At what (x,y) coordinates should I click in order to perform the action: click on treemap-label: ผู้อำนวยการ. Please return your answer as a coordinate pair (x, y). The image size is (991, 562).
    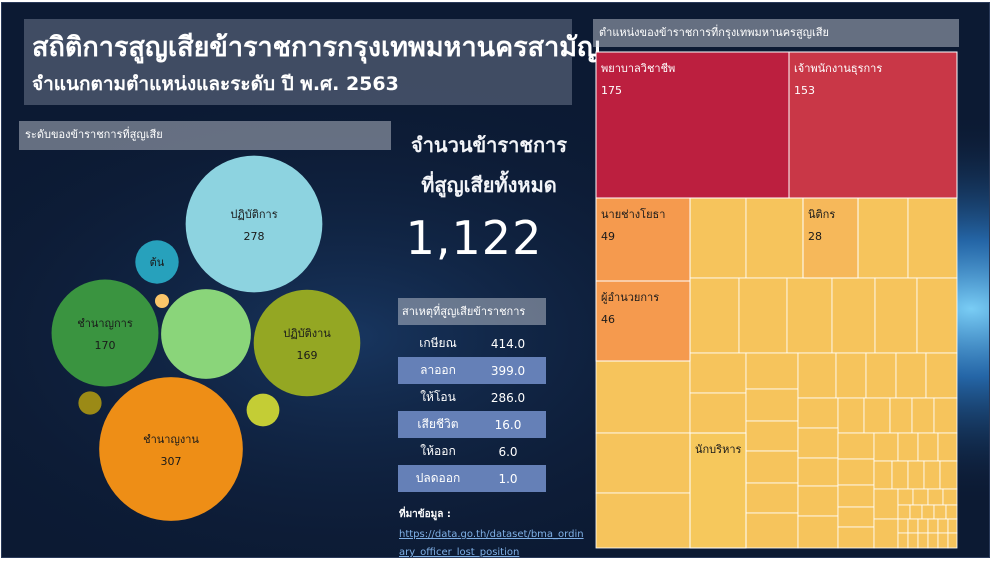
    Looking at the image, I should click on (630, 297).